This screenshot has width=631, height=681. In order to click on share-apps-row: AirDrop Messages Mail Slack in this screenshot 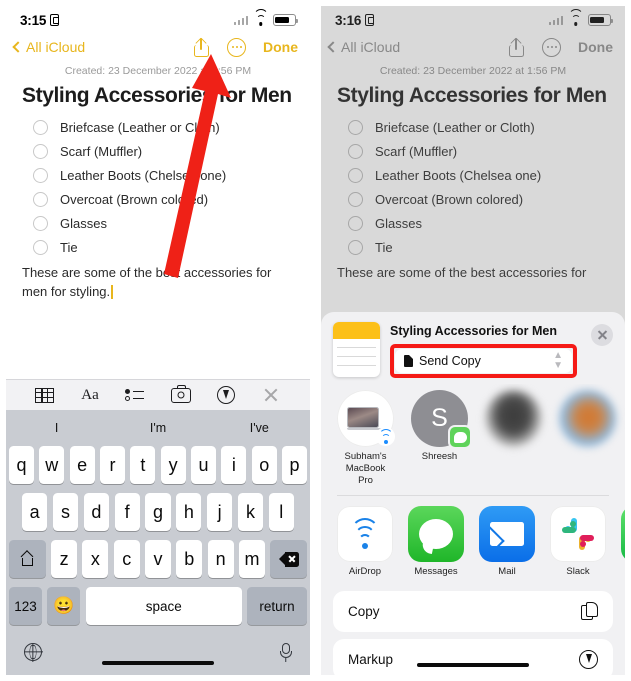, I will do `click(473, 541)`.